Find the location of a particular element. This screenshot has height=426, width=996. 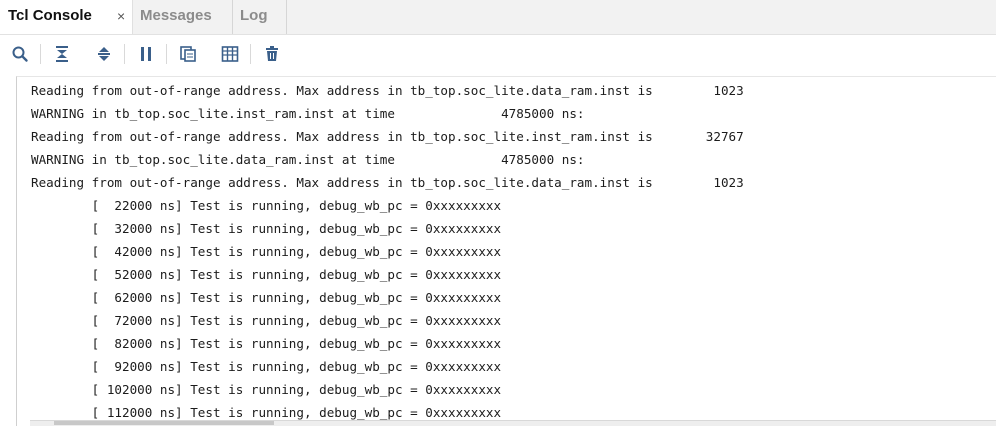

tab-log-label: Log is located at coordinates (254, 15).